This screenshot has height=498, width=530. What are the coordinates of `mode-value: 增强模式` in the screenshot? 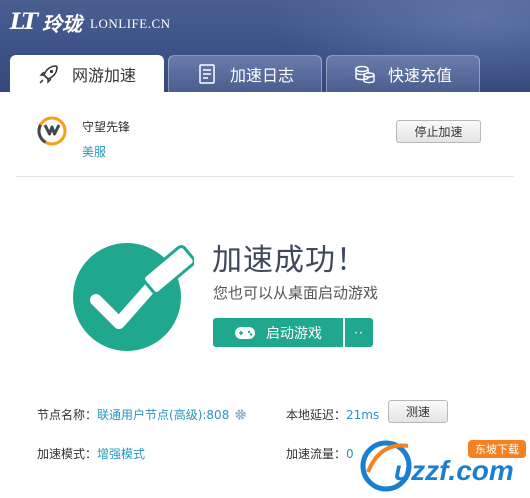 It's located at (121, 454).